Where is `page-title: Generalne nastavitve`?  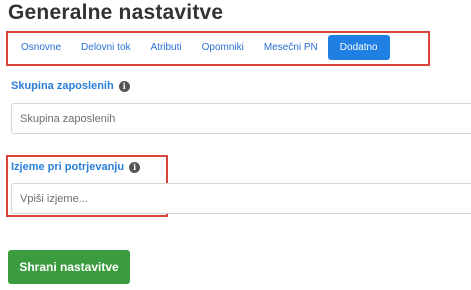 page-title: Generalne nastavitve is located at coordinates (116, 12).